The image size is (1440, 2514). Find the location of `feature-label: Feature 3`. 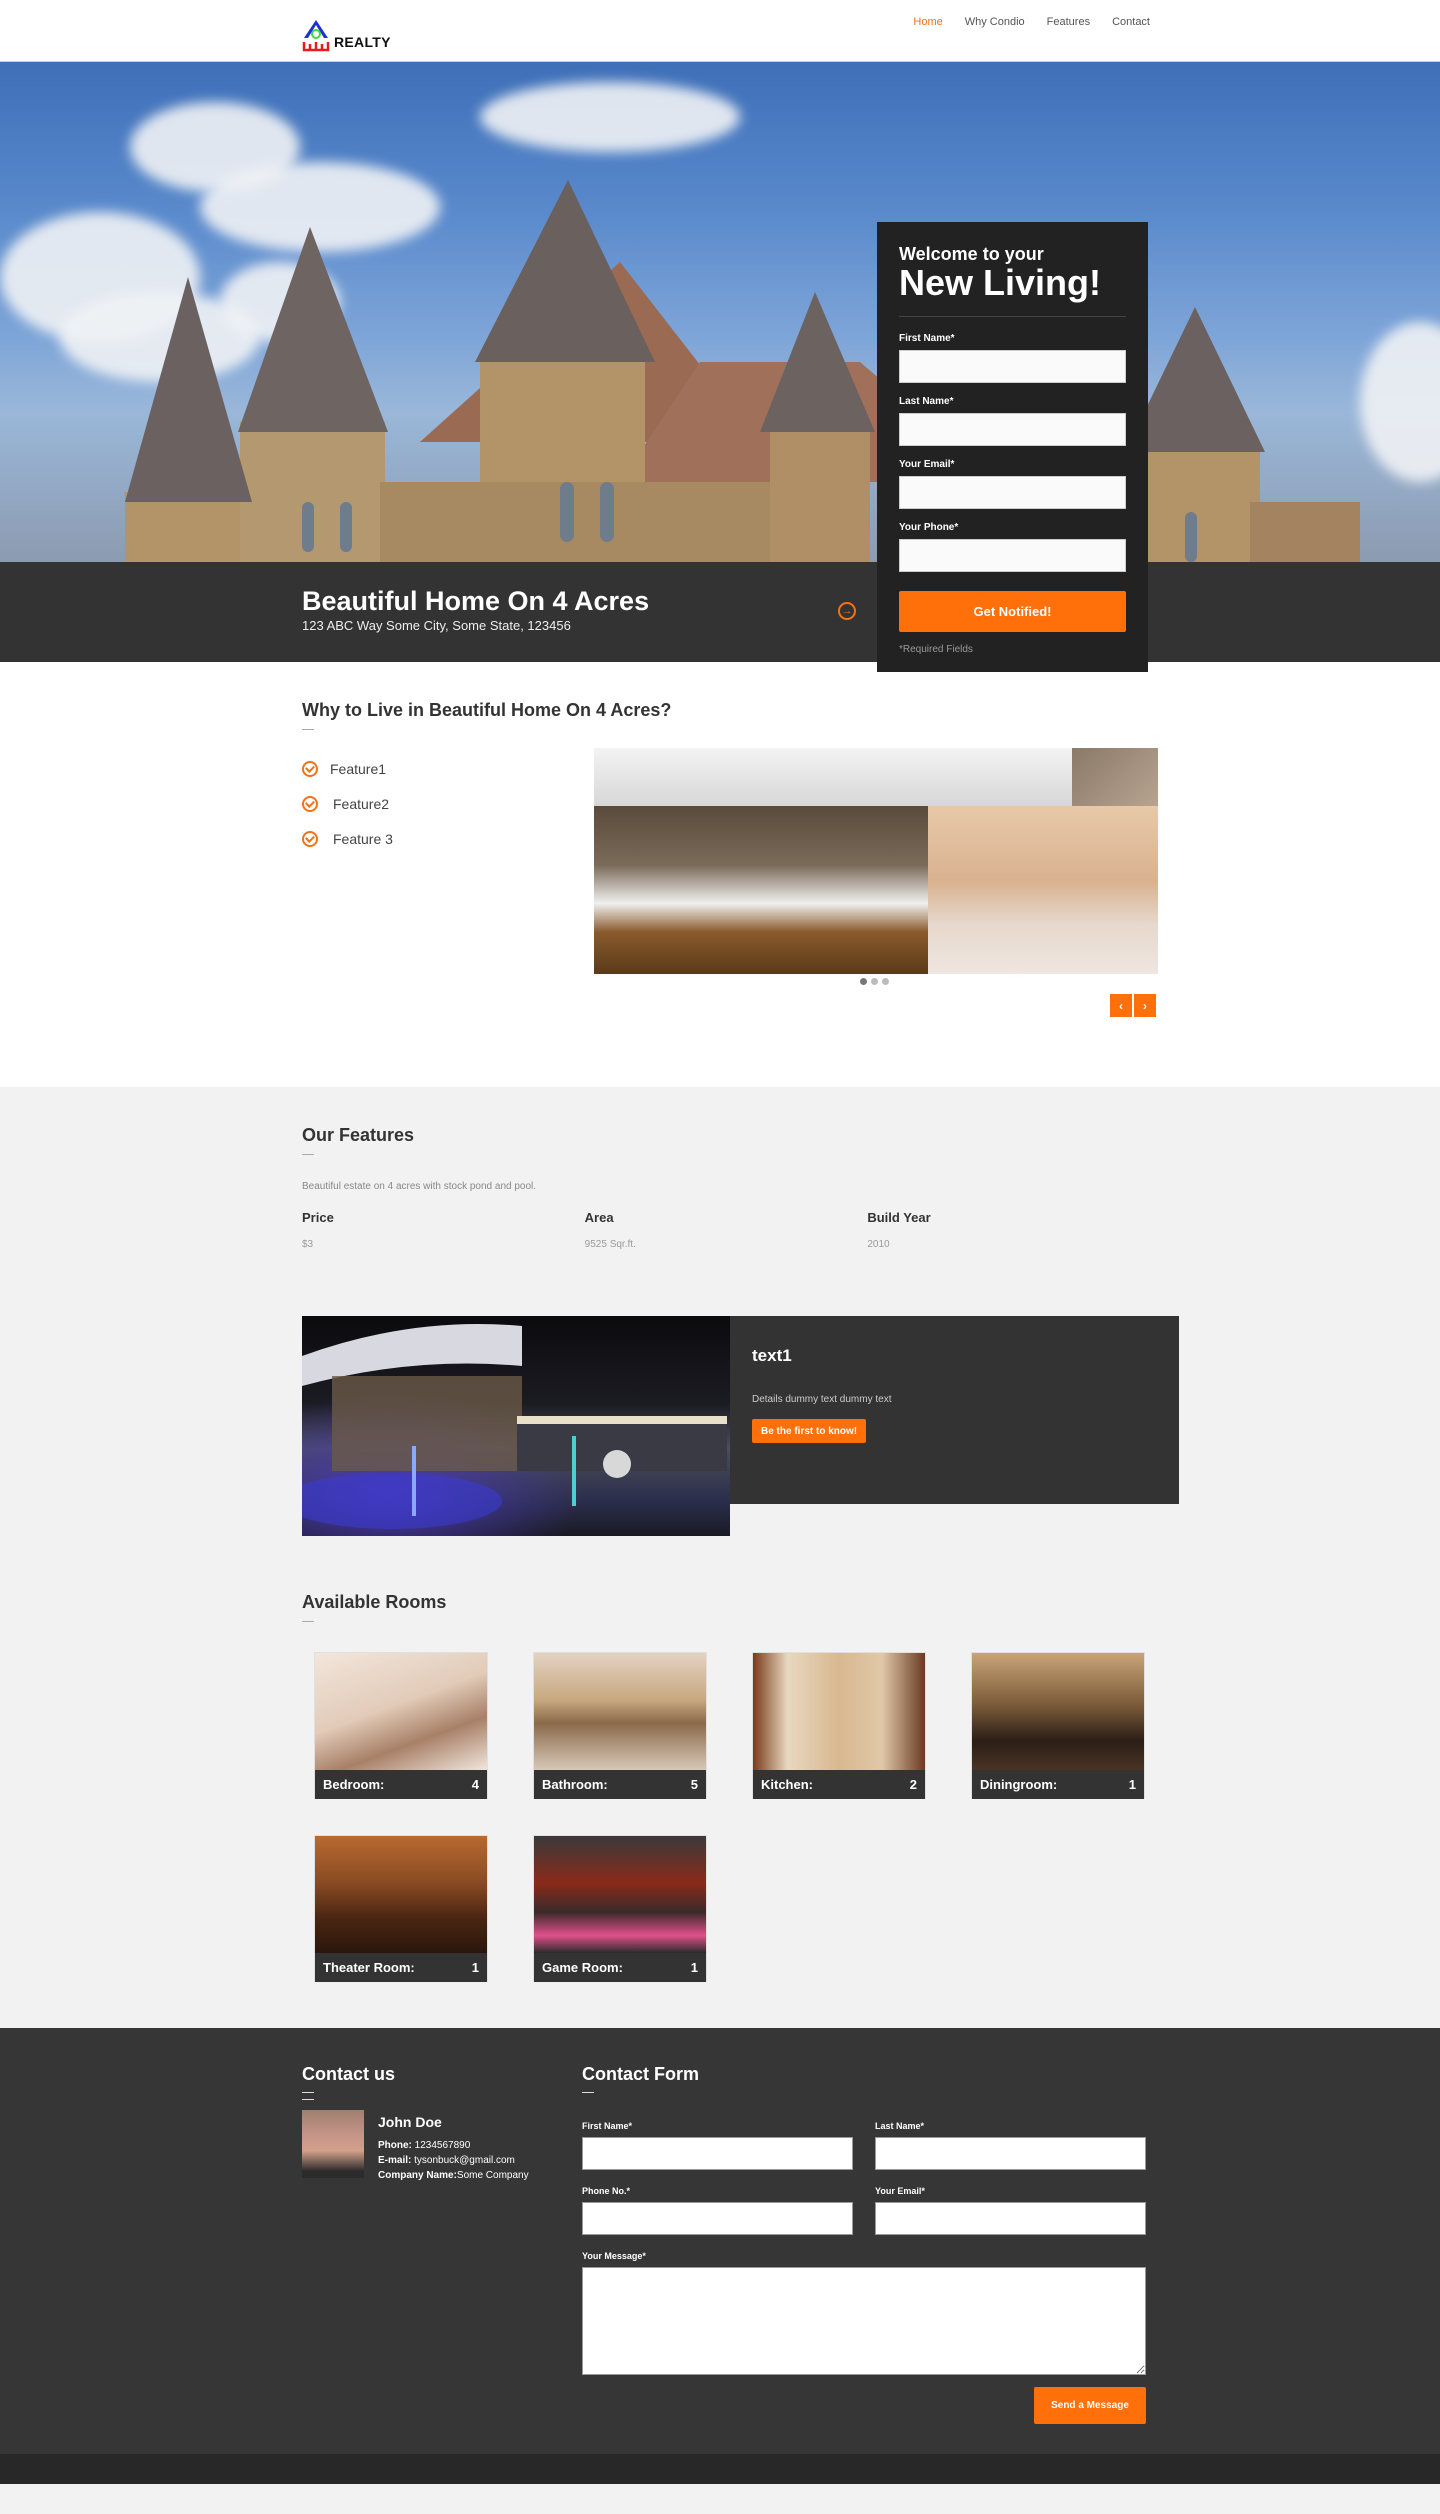

feature-label: Feature 3 is located at coordinates (363, 839).